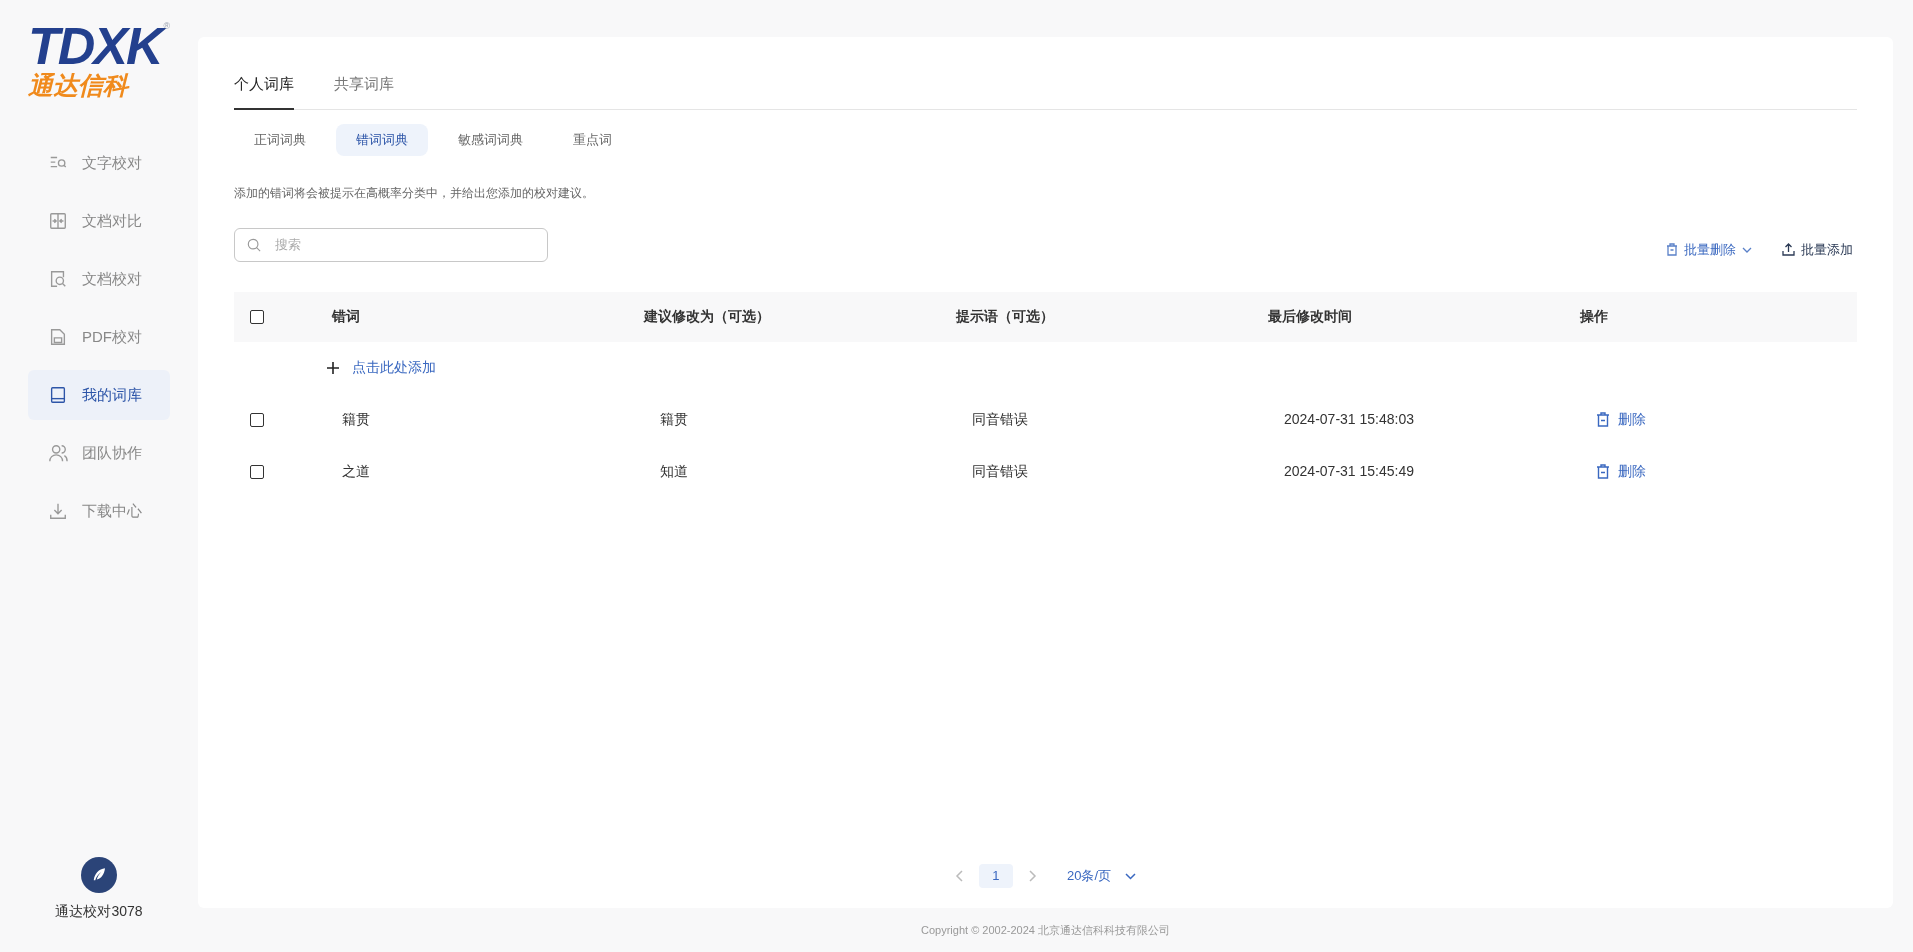 The image size is (1913, 952). Describe the element at coordinates (58, 395) in the screenshot. I see `book-icon` at that location.